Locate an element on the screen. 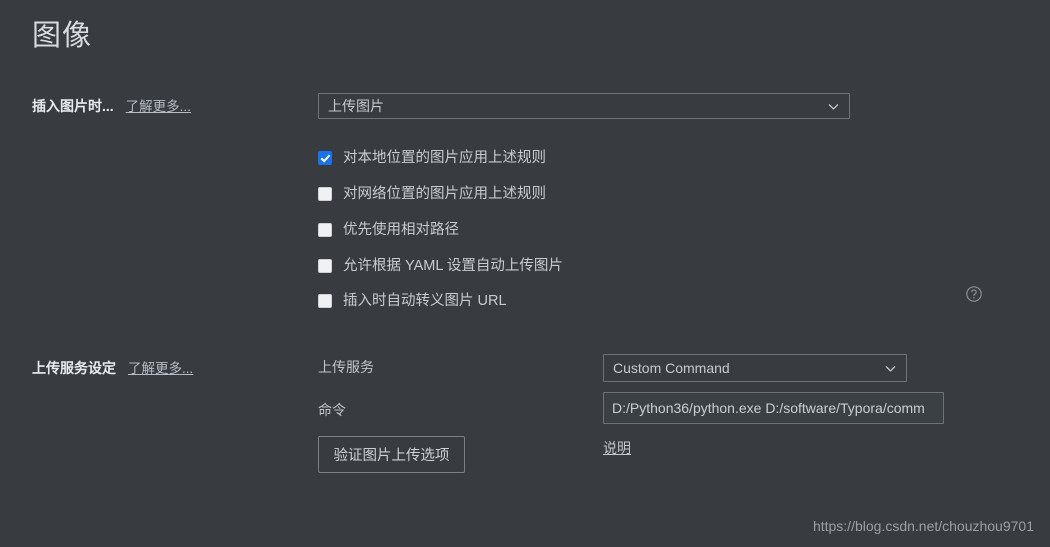 The height and width of the screenshot is (547, 1050). insert-action-select-value: 上传图片 is located at coordinates (356, 106).